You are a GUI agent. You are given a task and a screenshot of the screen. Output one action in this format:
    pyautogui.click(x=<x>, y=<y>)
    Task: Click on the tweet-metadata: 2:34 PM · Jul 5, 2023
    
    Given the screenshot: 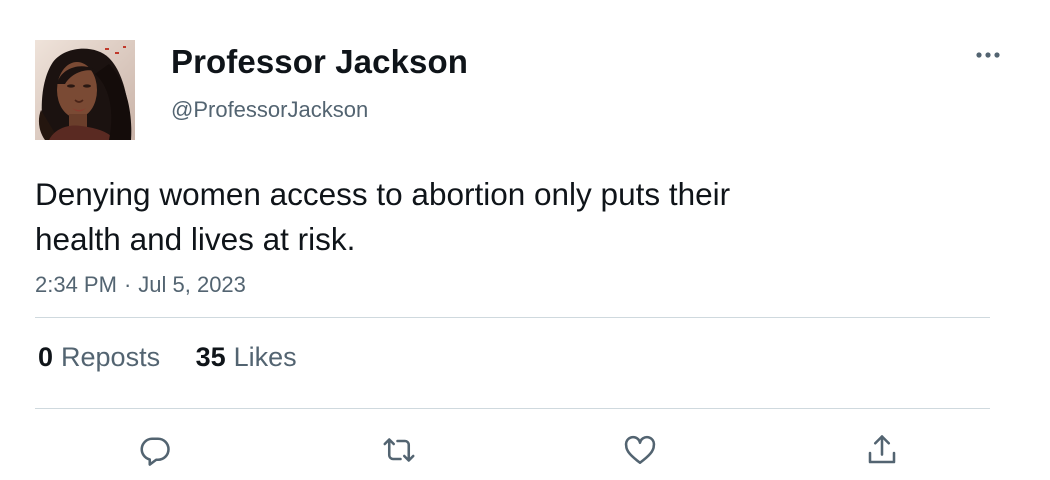 What is the action you would take?
    pyautogui.click(x=140, y=285)
    